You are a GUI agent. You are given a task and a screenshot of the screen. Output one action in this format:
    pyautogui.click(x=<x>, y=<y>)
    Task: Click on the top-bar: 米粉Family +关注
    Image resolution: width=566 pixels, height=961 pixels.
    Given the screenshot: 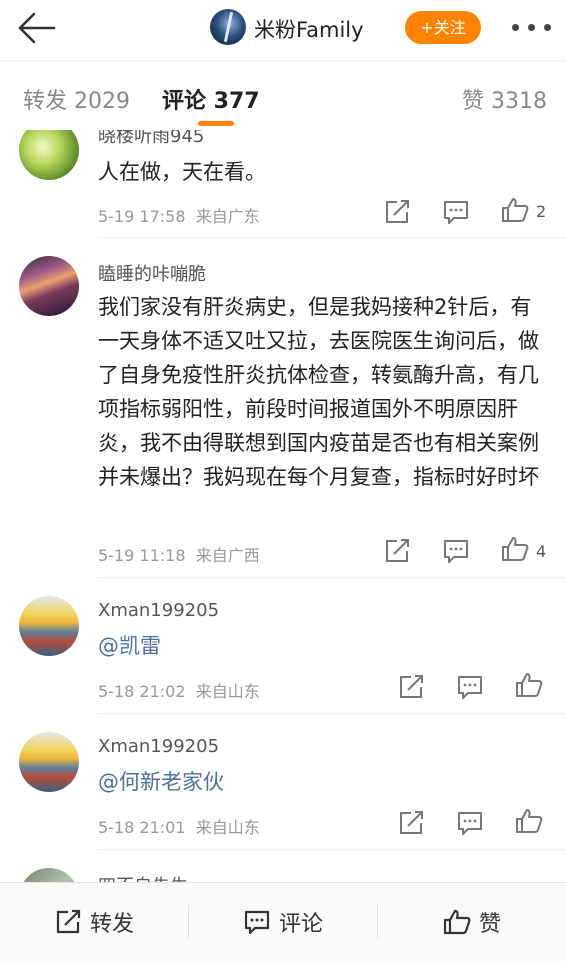 What is the action you would take?
    pyautogui.click(x=283, y=30)
    